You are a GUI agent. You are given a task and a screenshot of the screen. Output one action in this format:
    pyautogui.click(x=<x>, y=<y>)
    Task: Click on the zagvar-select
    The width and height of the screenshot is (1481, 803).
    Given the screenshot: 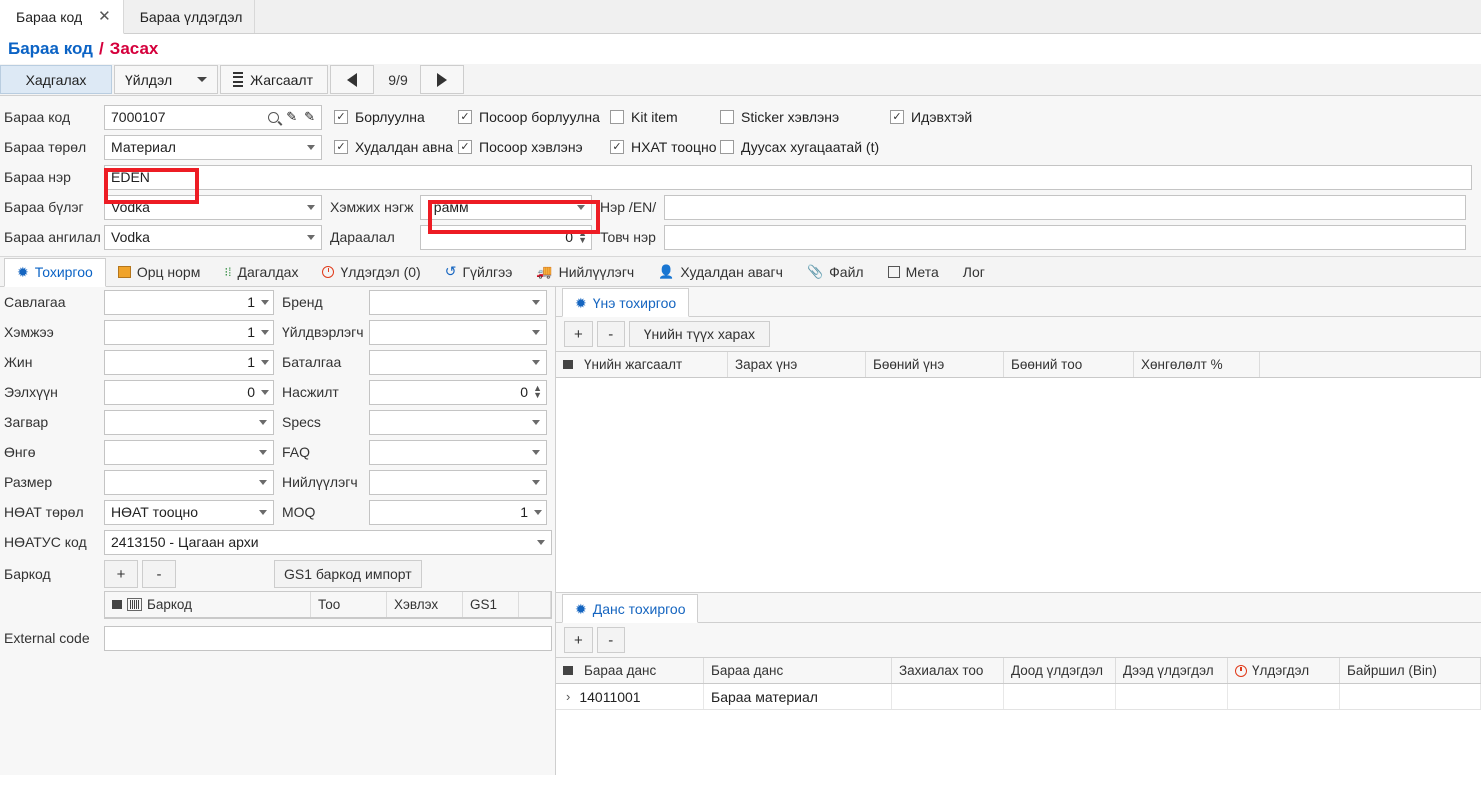 What is the action you would take?
    pyautogui.click(x=189, y=422)
    